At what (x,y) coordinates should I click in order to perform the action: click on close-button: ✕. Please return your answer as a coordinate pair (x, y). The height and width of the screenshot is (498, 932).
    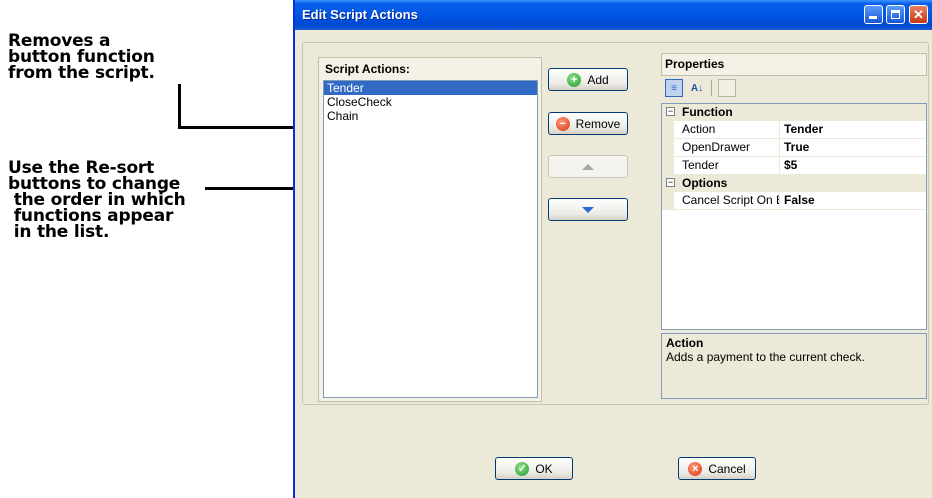
    Looking at the image, I should click on (918, 14).